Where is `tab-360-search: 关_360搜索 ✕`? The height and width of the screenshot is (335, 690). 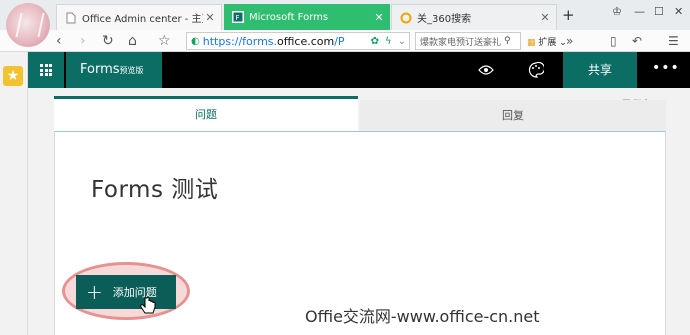
tab-360-search: 关_360搜索 ✕ is located at coordinates (474, 17).